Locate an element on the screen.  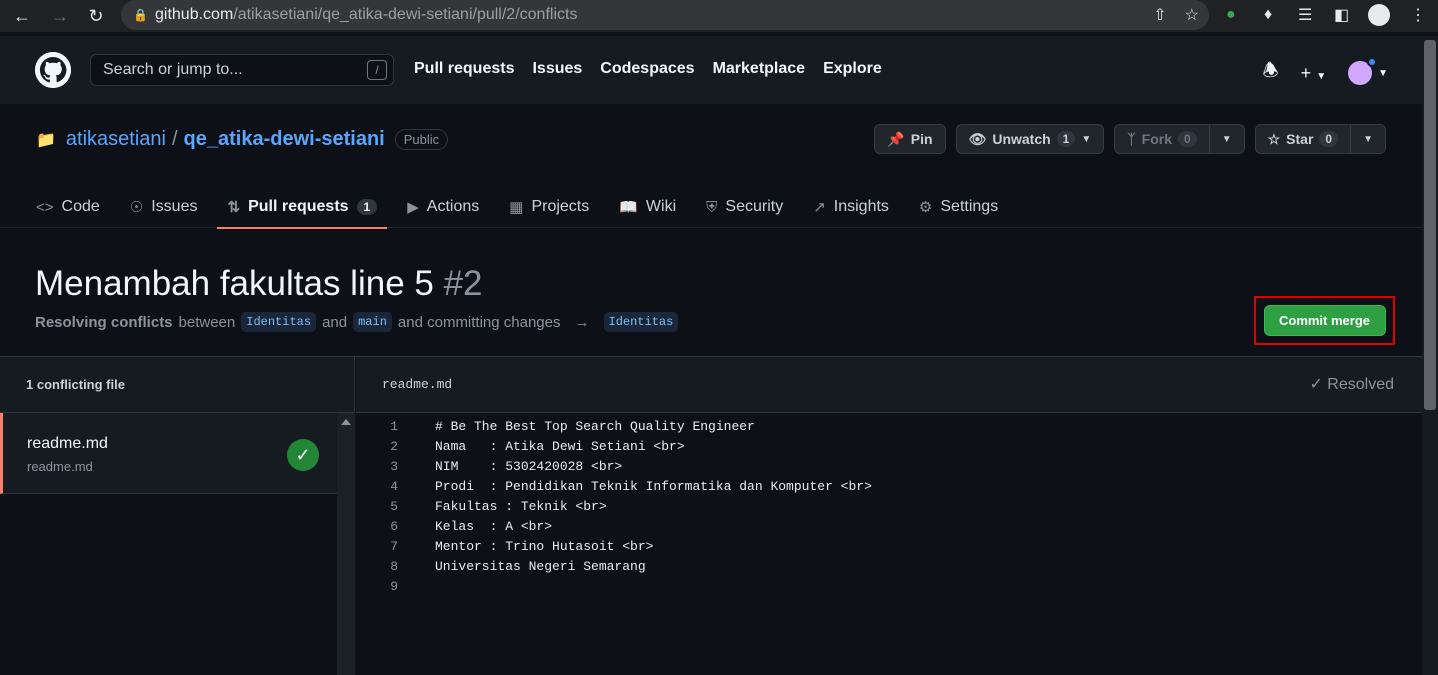
subtitle-committing: and committing changes is located at coordinates (479, 322).